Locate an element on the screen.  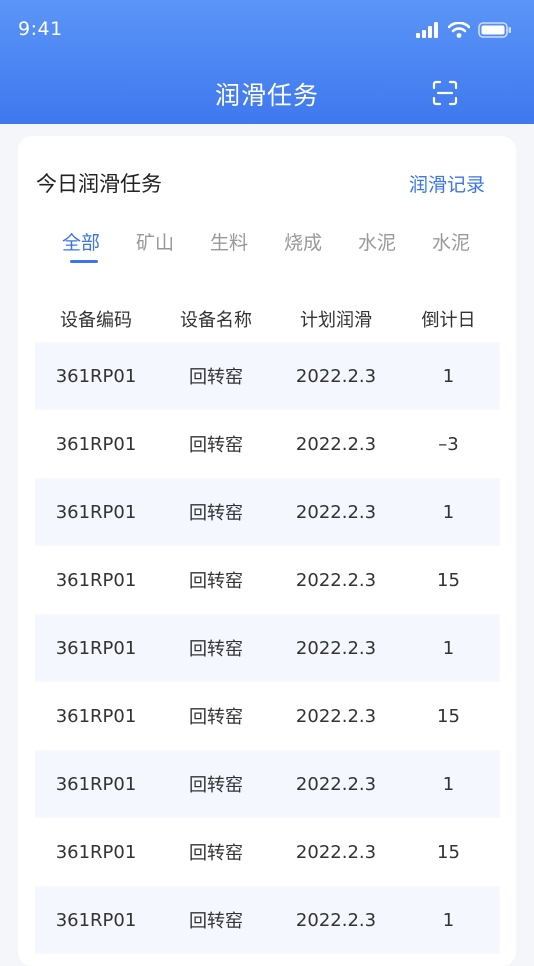
tab-label: 烧成 is located at coordinates (302, 243).